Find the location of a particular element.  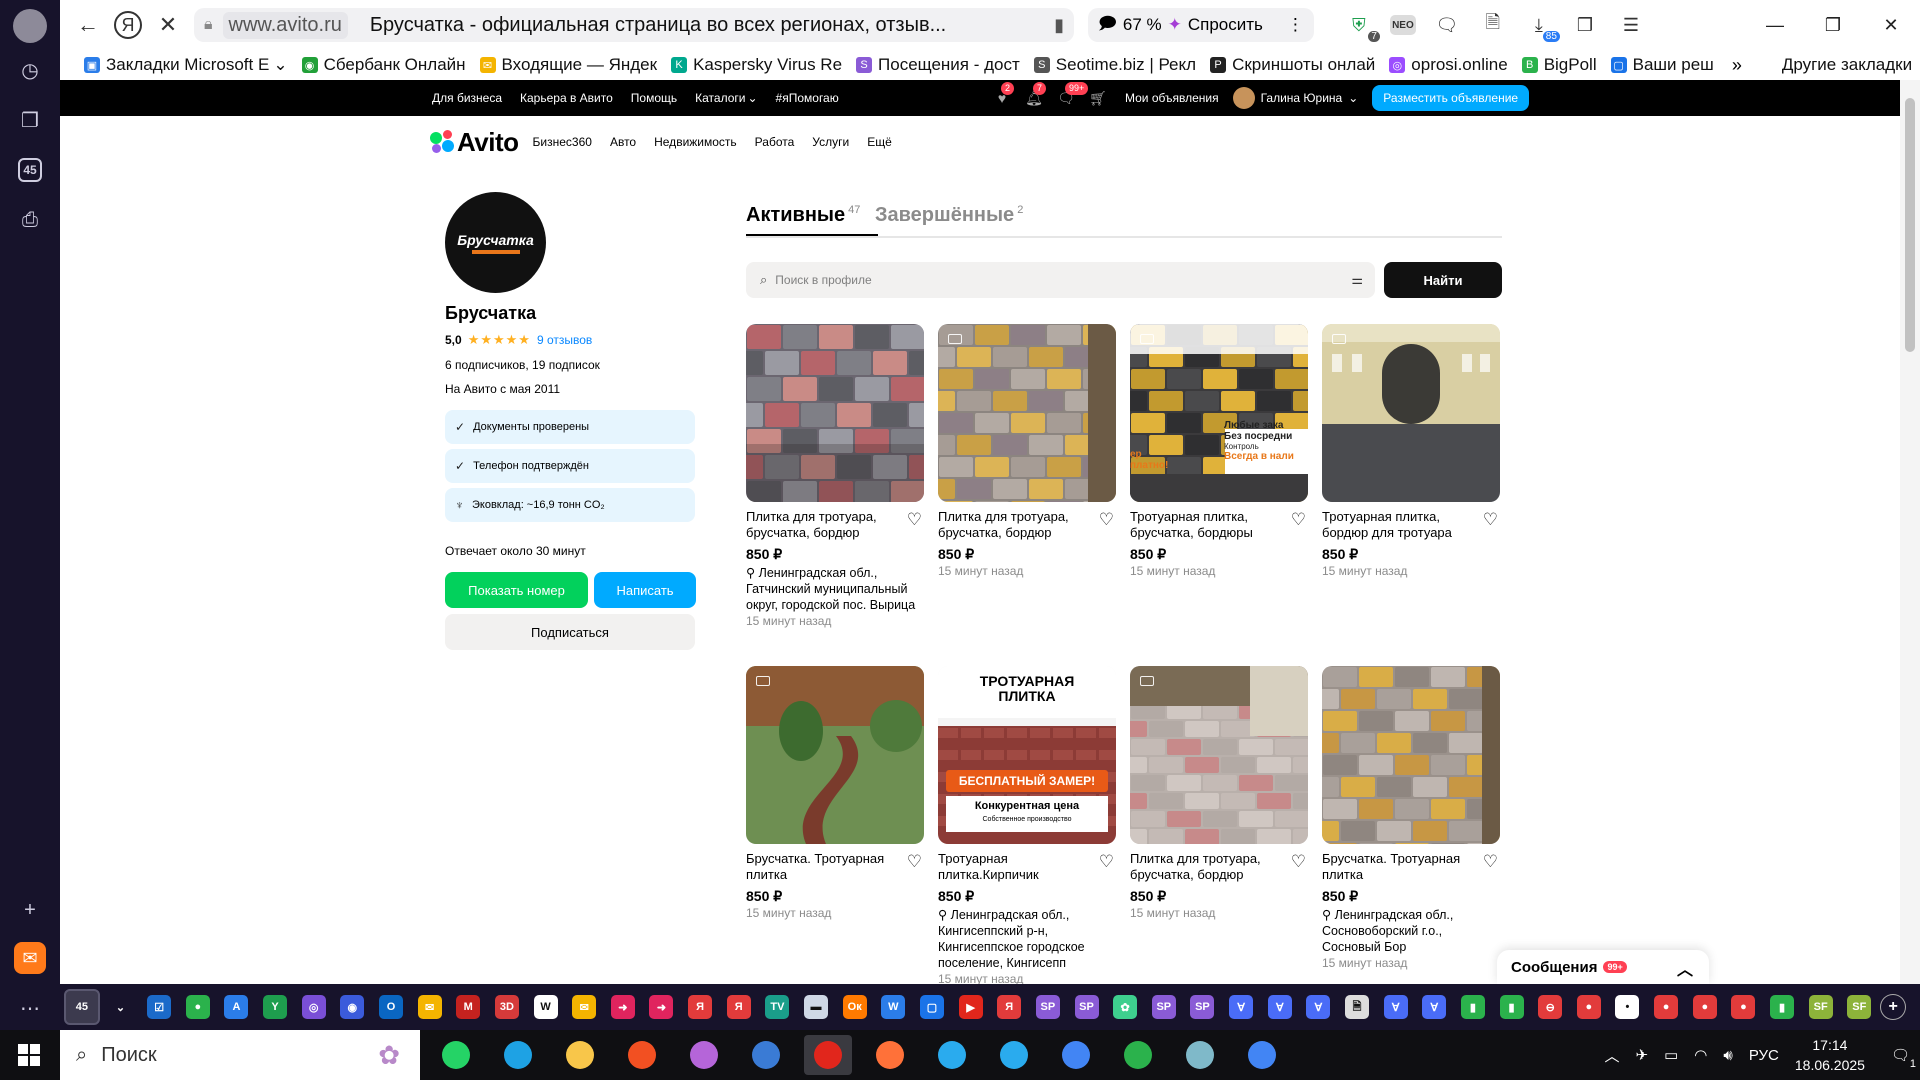

profile-search-input: ⌕ Поиск в профиле ⚌ is located at coordinates (1060, 280).